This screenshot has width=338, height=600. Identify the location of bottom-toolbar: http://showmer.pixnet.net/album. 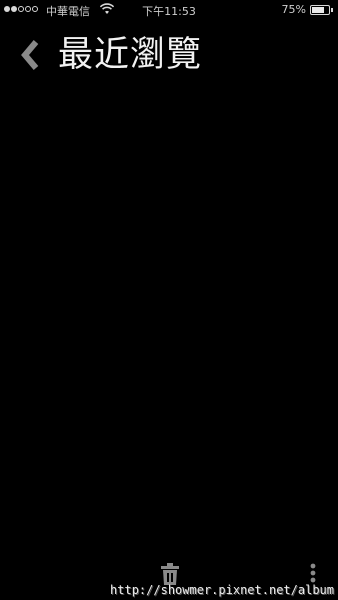
(169, 575).